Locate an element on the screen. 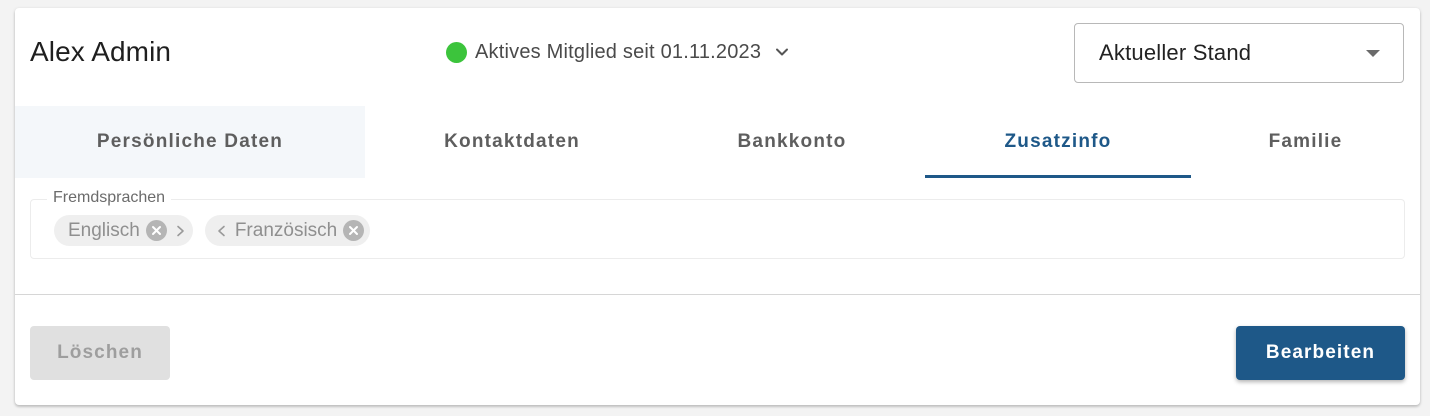  languages-chip-list: Englisch Französisch is located at coordinates (212, 230).